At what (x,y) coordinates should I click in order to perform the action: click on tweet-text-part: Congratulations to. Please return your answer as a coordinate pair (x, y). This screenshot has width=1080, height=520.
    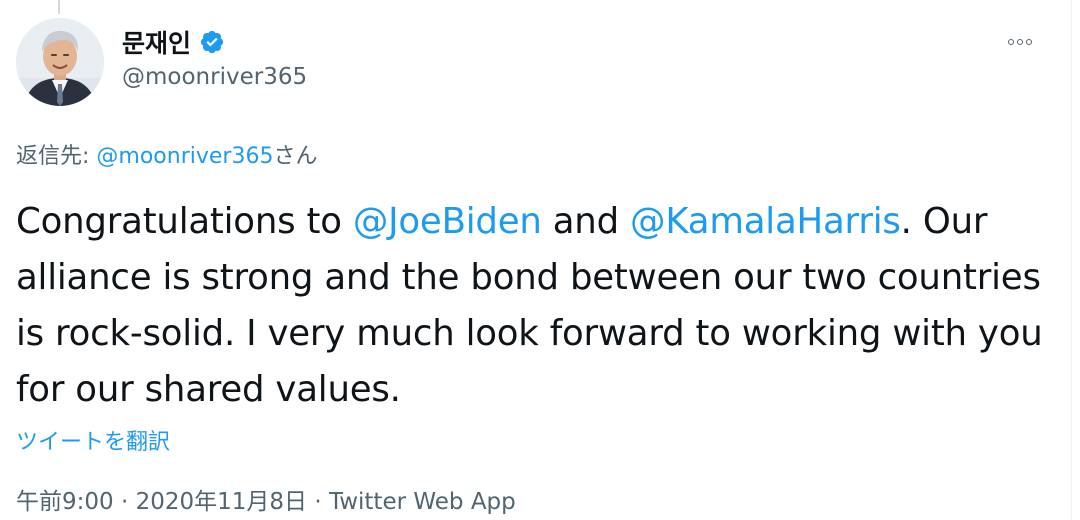
    Looking at the image, I should click on (184, 221).